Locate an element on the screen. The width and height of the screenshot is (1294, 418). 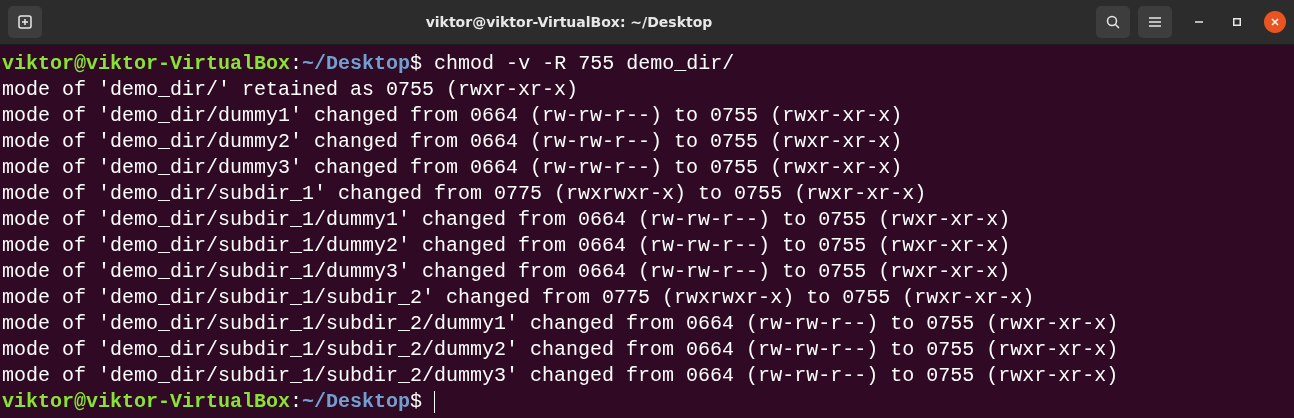
new-tab-icon is located at coordinates (25, 22).